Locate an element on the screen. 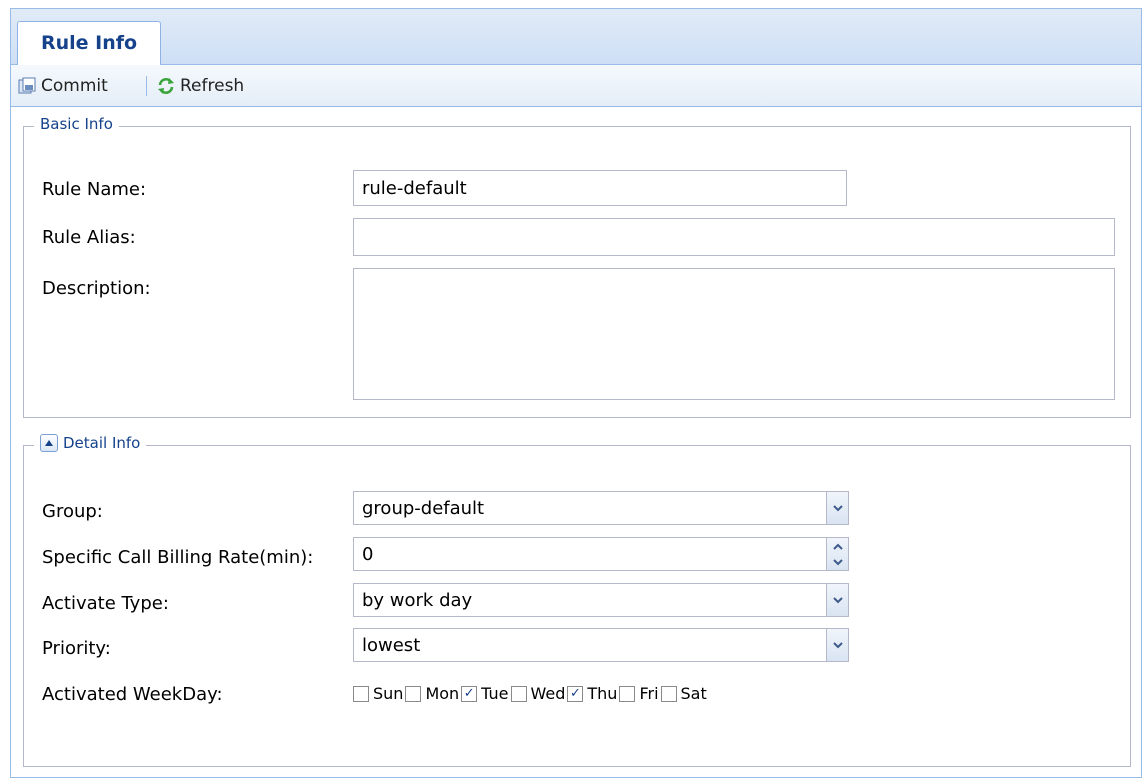 This screenshot has width=1146, height=782. priority-label: Priority: is located at coordinates (76, 648).